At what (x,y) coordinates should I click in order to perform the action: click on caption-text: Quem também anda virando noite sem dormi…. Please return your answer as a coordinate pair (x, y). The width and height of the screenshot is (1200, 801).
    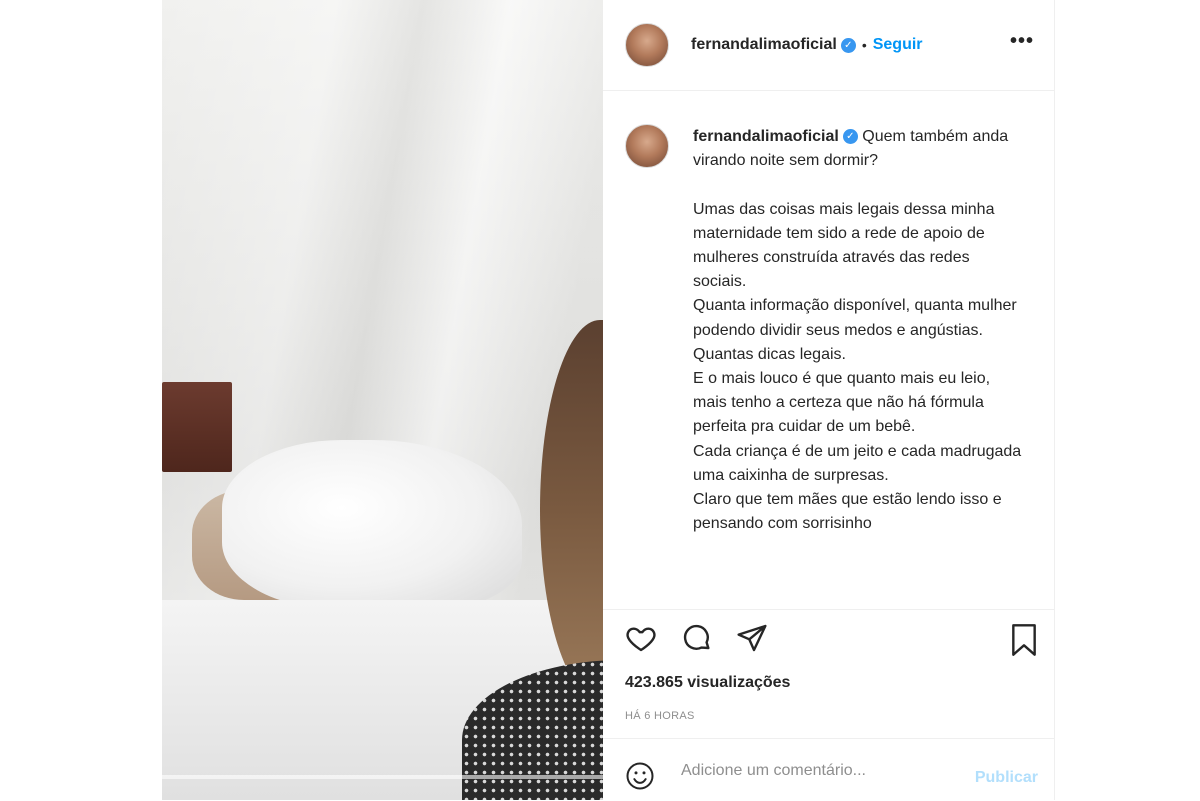
    Looking at the image, I should click on (857, 330).